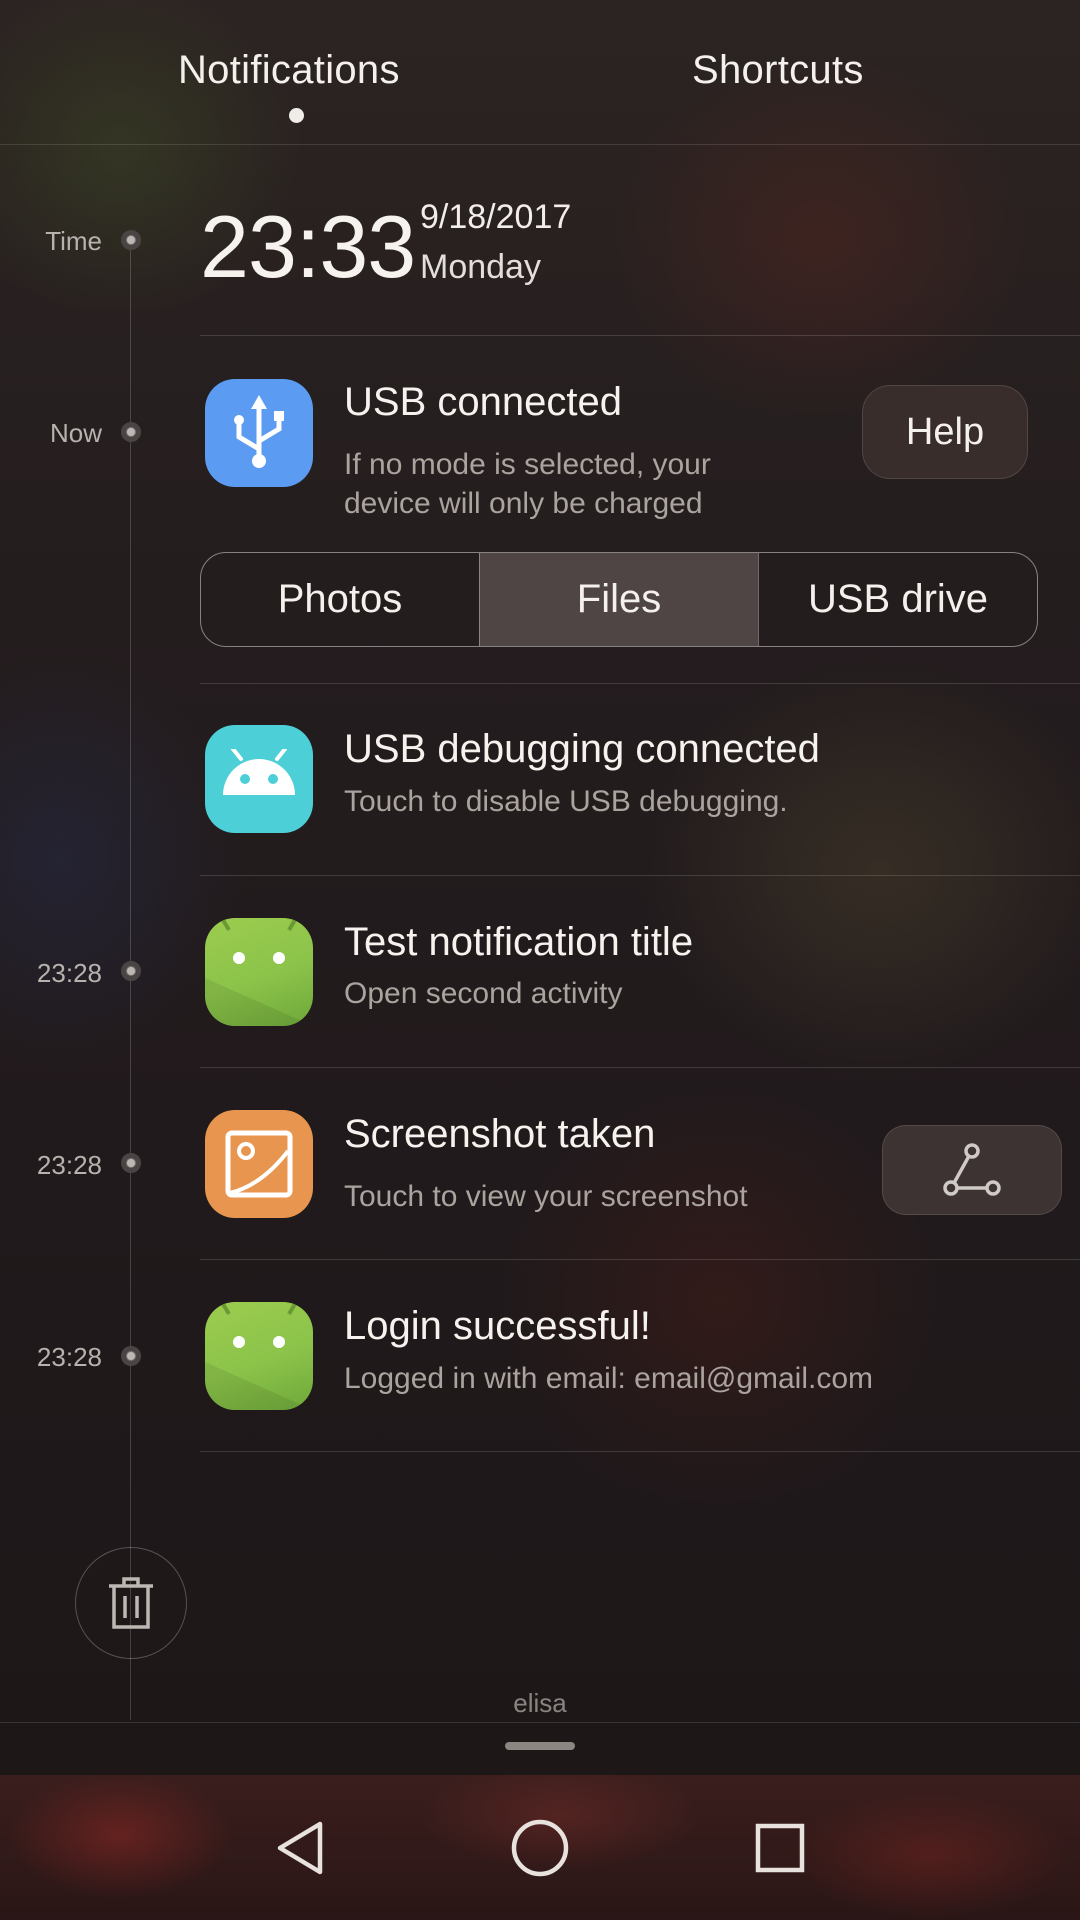 The width and height of the screenshot is (1080, 1920). I want to click on usb-mode-selector: Photos Files USB drive, so click(619, 599).